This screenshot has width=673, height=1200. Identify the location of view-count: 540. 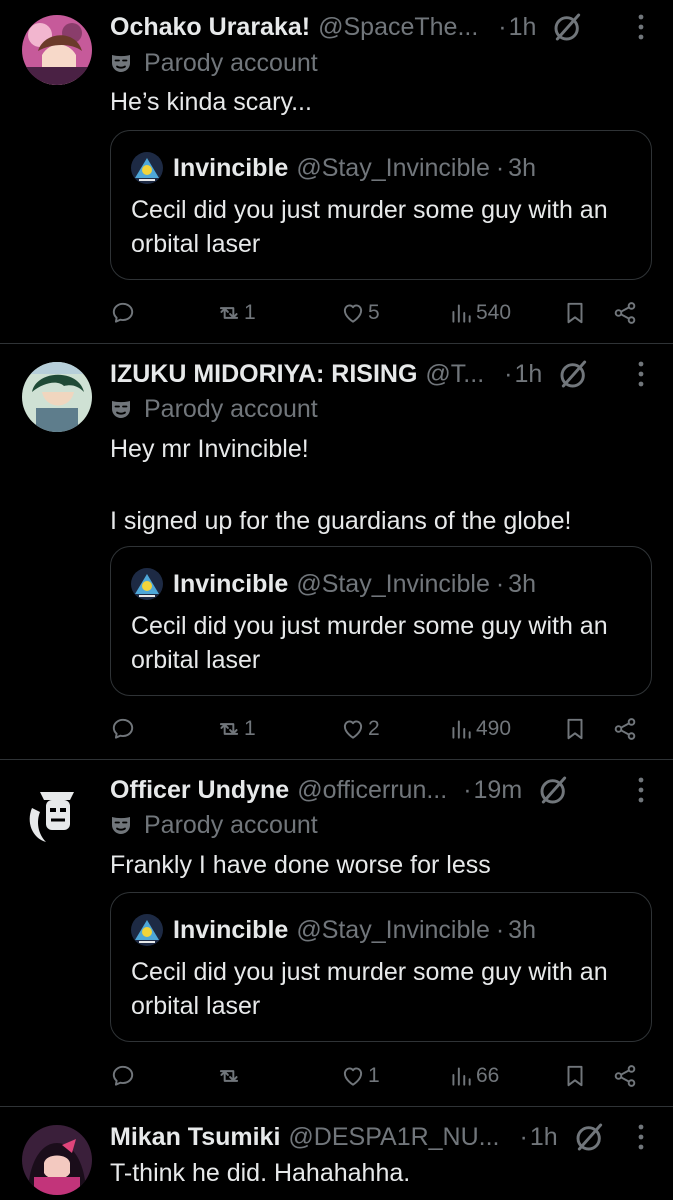
(494, 312).